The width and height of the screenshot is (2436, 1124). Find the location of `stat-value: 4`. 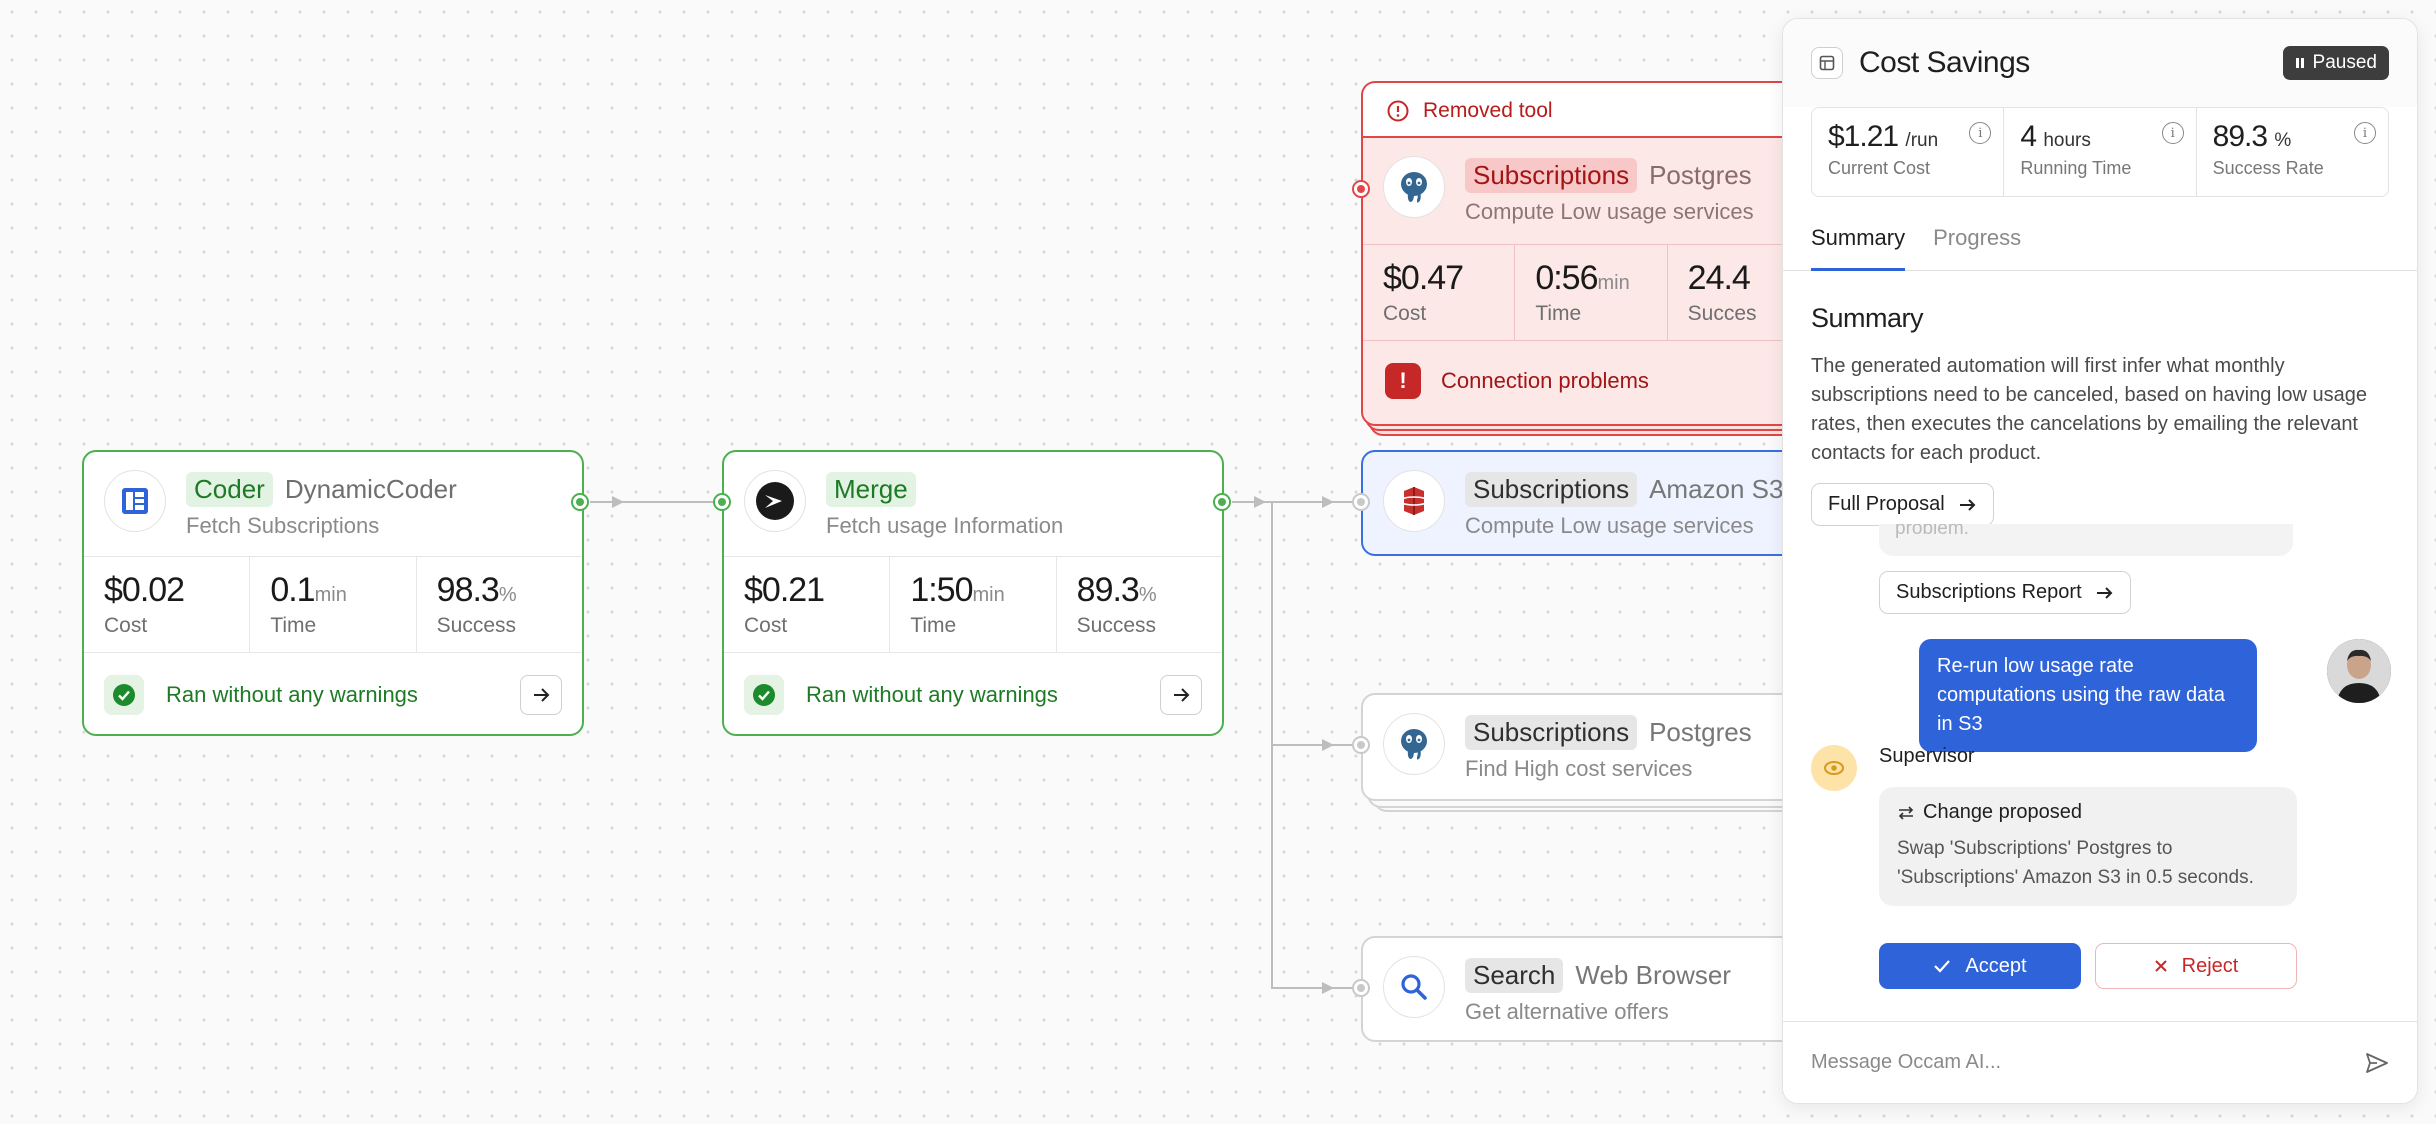

stat-value: 4 is located at coordinates (2028, 136).